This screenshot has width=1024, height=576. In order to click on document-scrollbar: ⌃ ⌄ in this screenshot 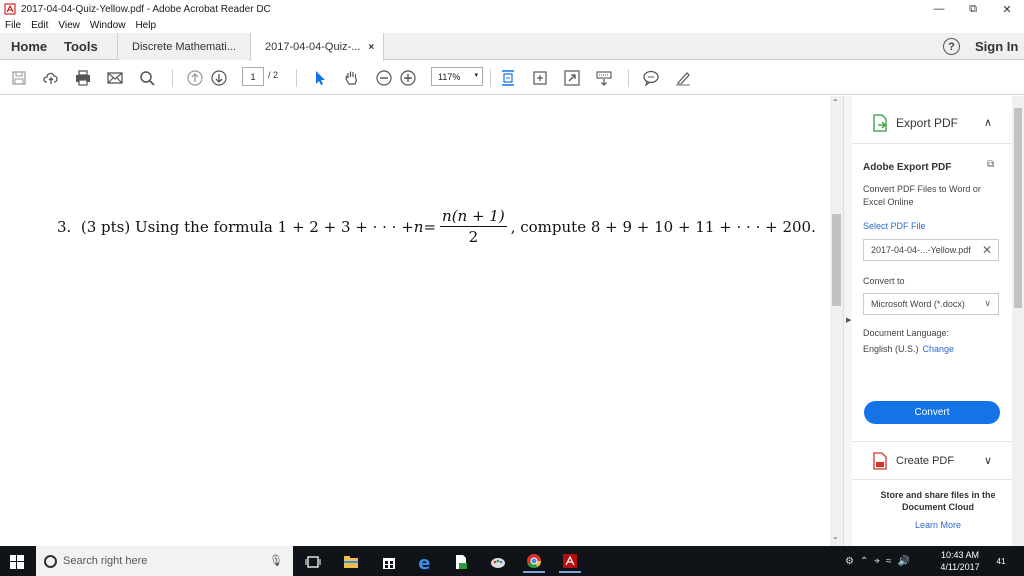, I will do `click(836, 321)`.